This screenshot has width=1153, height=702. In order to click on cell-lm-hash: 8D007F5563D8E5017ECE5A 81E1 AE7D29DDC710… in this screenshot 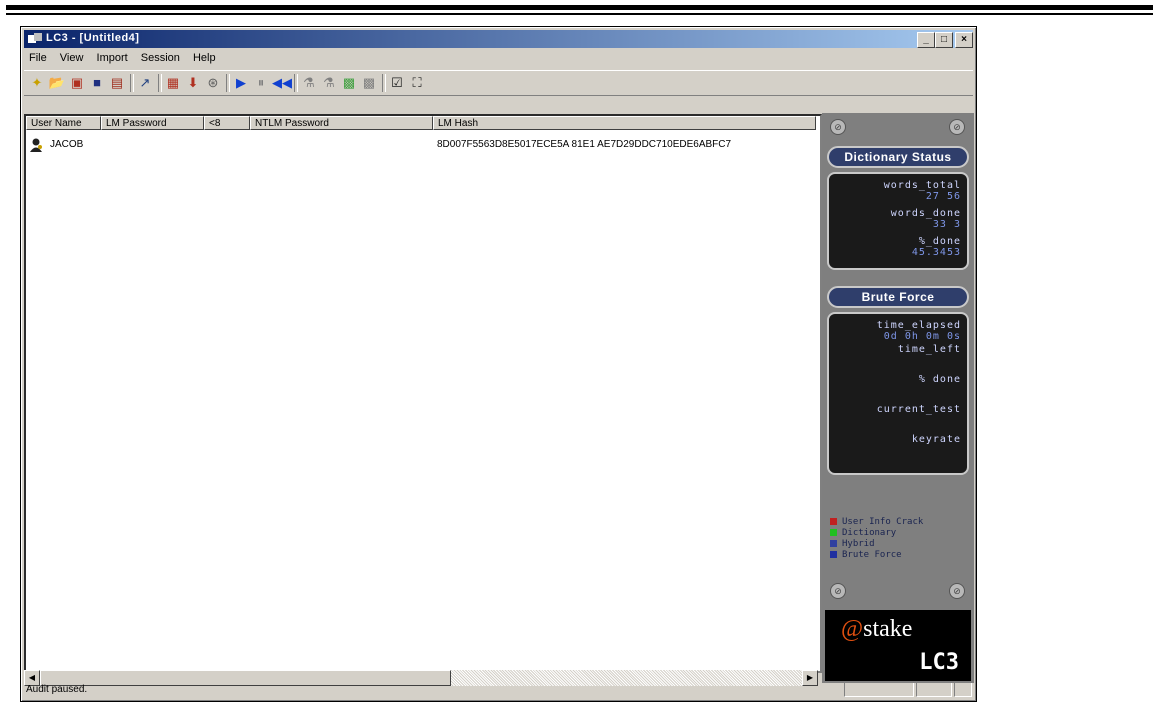, I will do `click(584, 144)`.